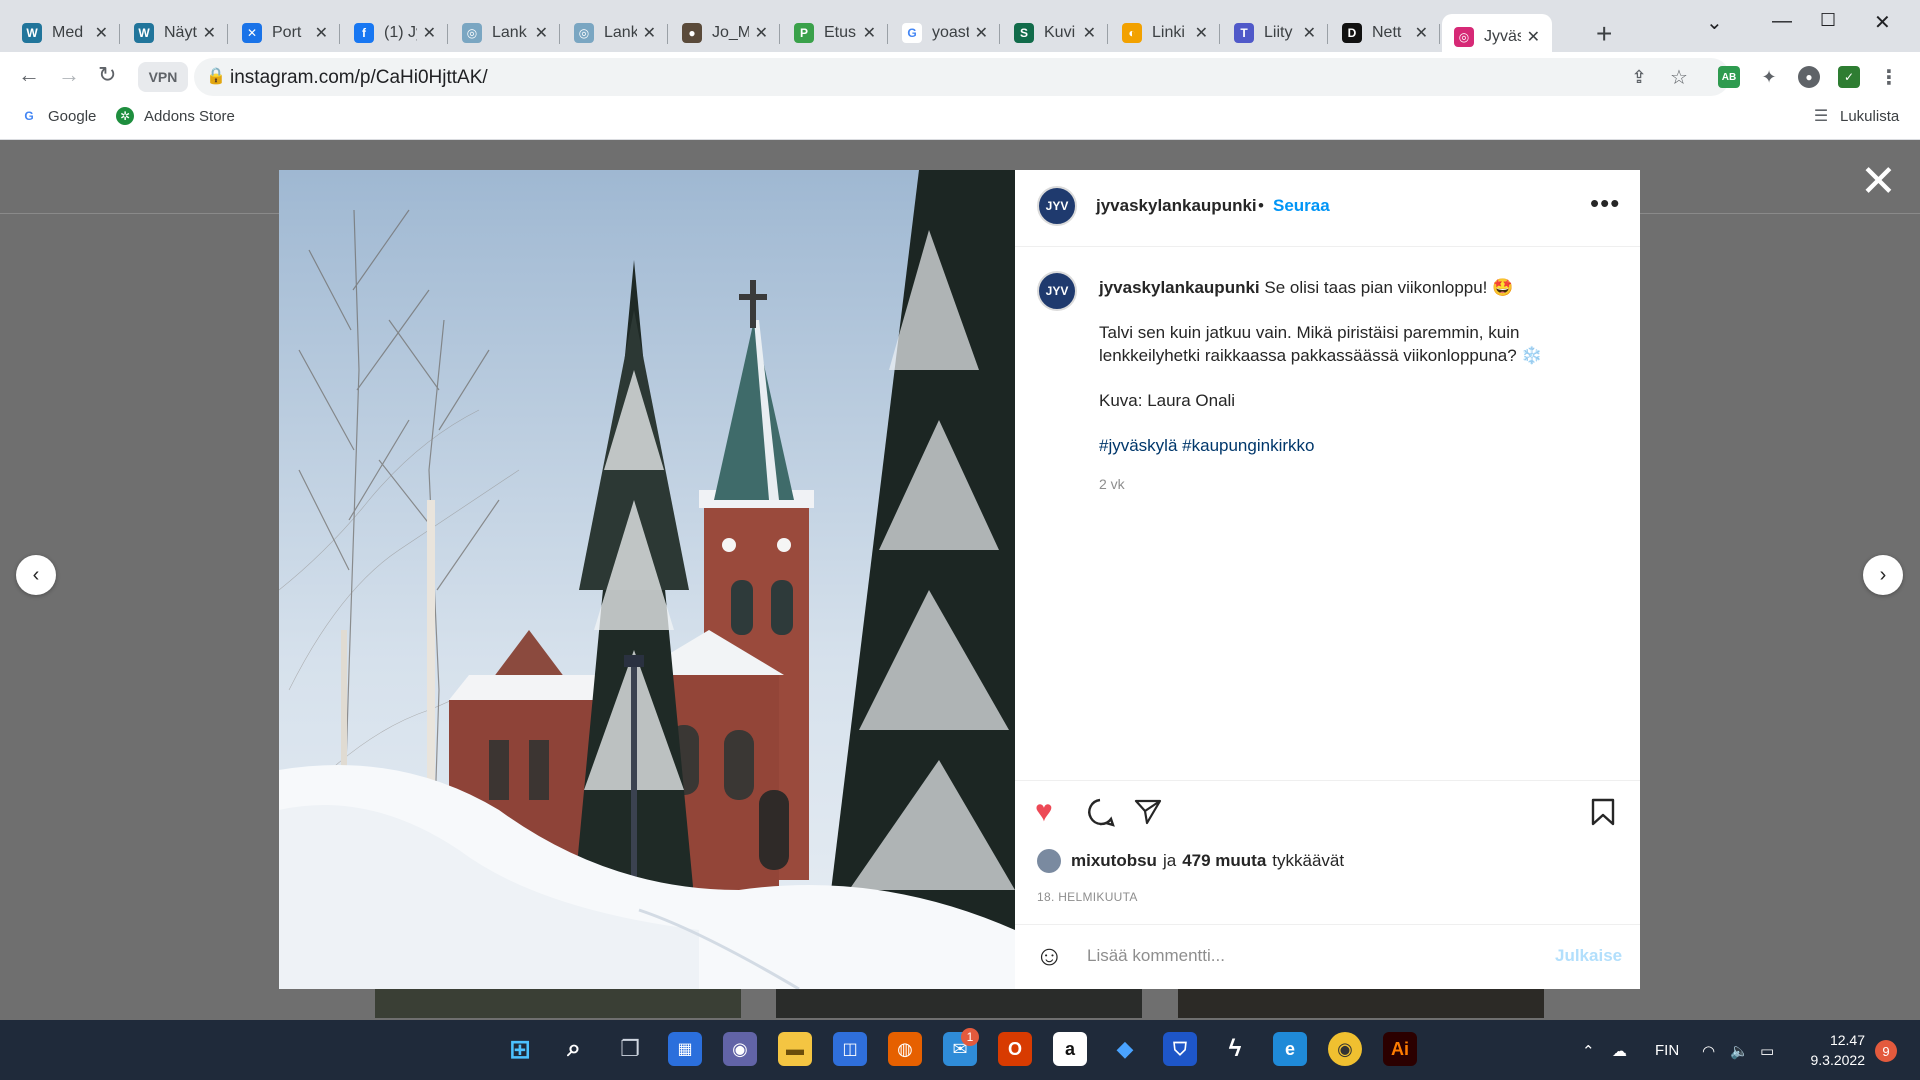  What do you see at coordinates (1015, 1049) in the screenshot?
I see `office-icon: O` at bounding box center [1015, 1049].